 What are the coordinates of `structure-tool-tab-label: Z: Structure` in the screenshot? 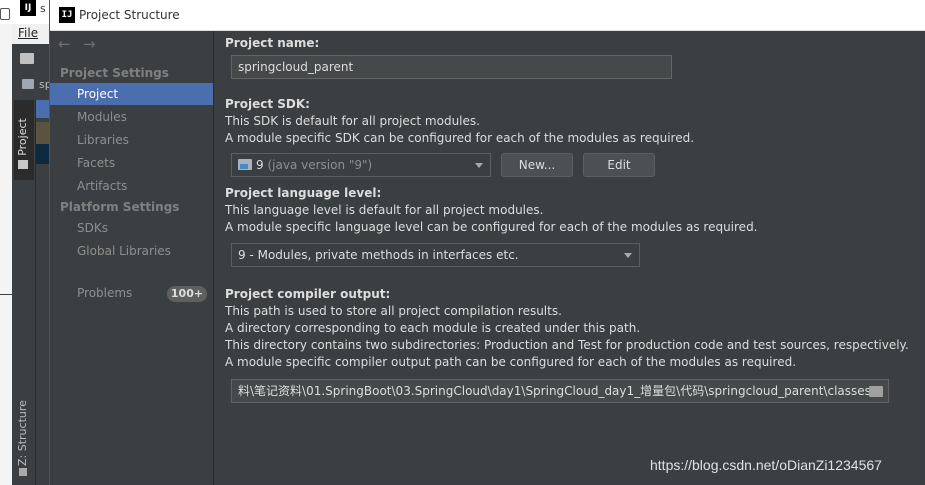 It's located at (22, 433).